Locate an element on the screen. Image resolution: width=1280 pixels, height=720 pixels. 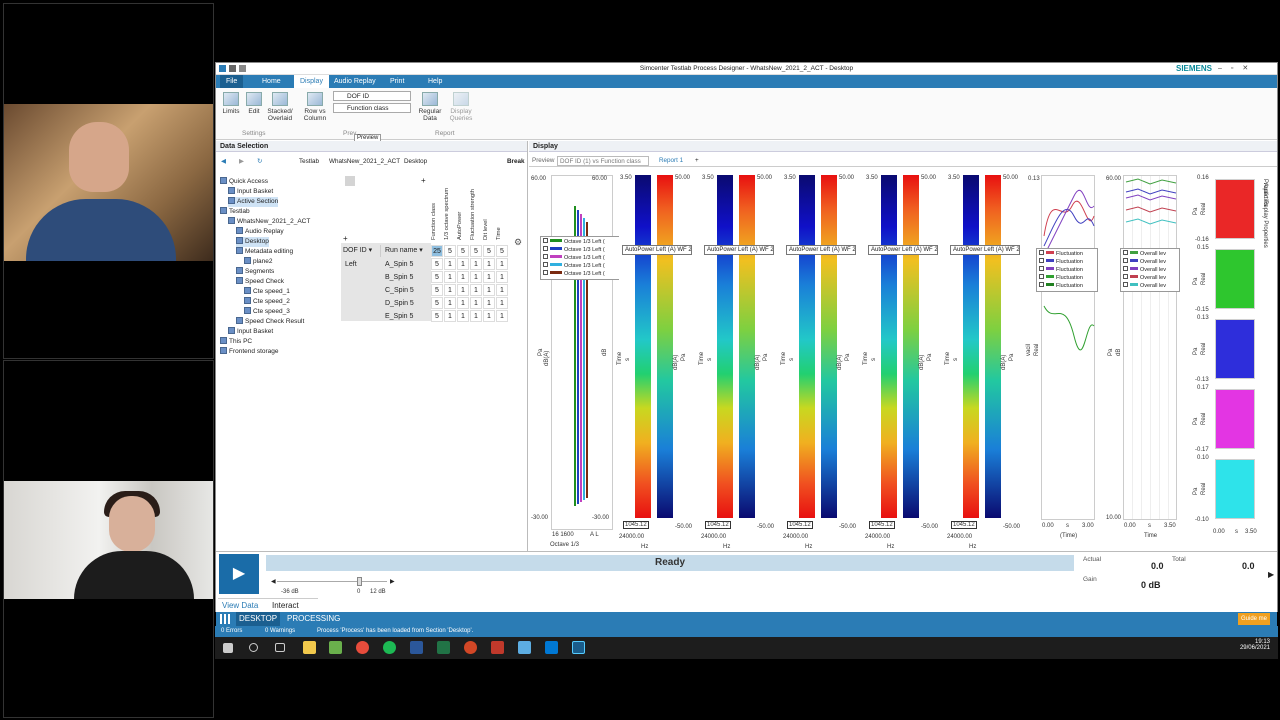
processing-workflow-button: PROCESSING is located at coordinates (313, 619).